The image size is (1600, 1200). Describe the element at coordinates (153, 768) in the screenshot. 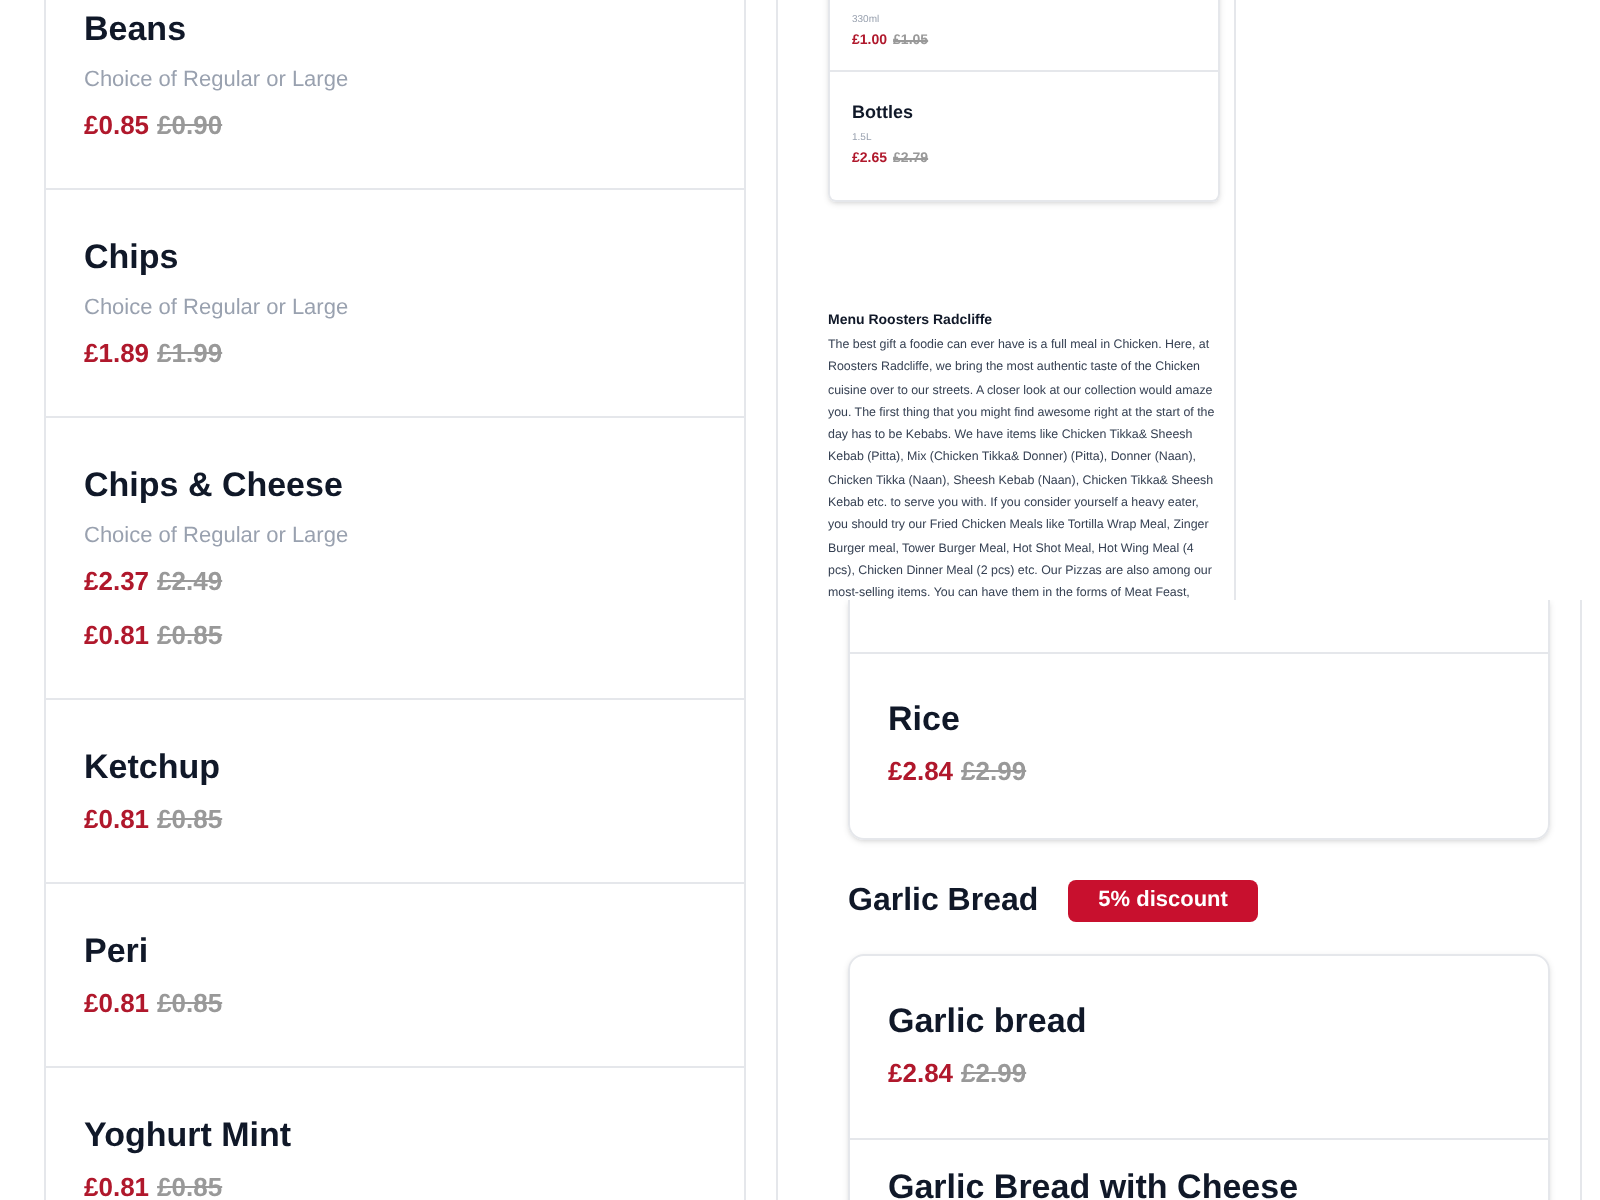

I see `item-name: Ketchup` at that location.